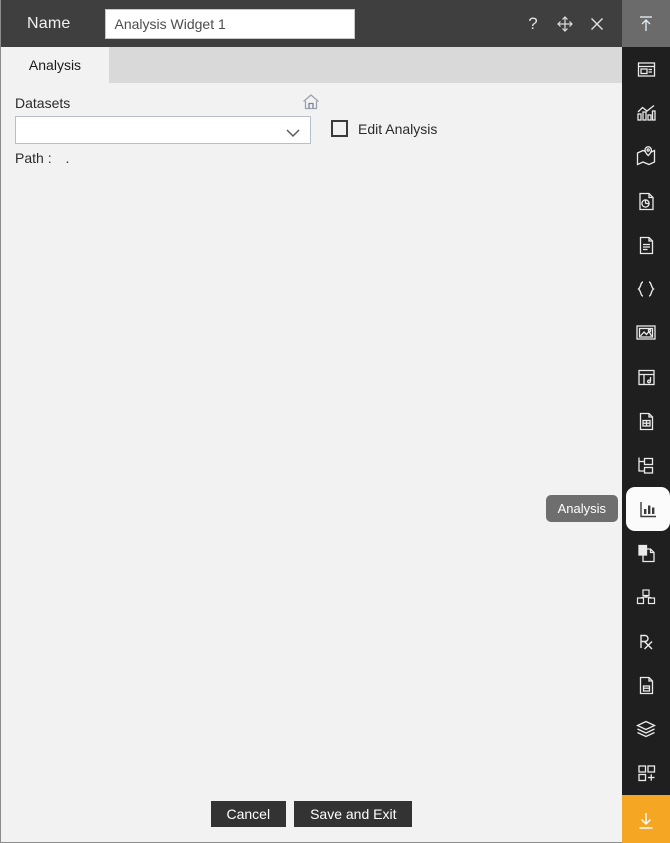 Image resolution: width=670 pixels, height=843 pixels. I want to click on analysis-chart-icon, so click(648, 509).